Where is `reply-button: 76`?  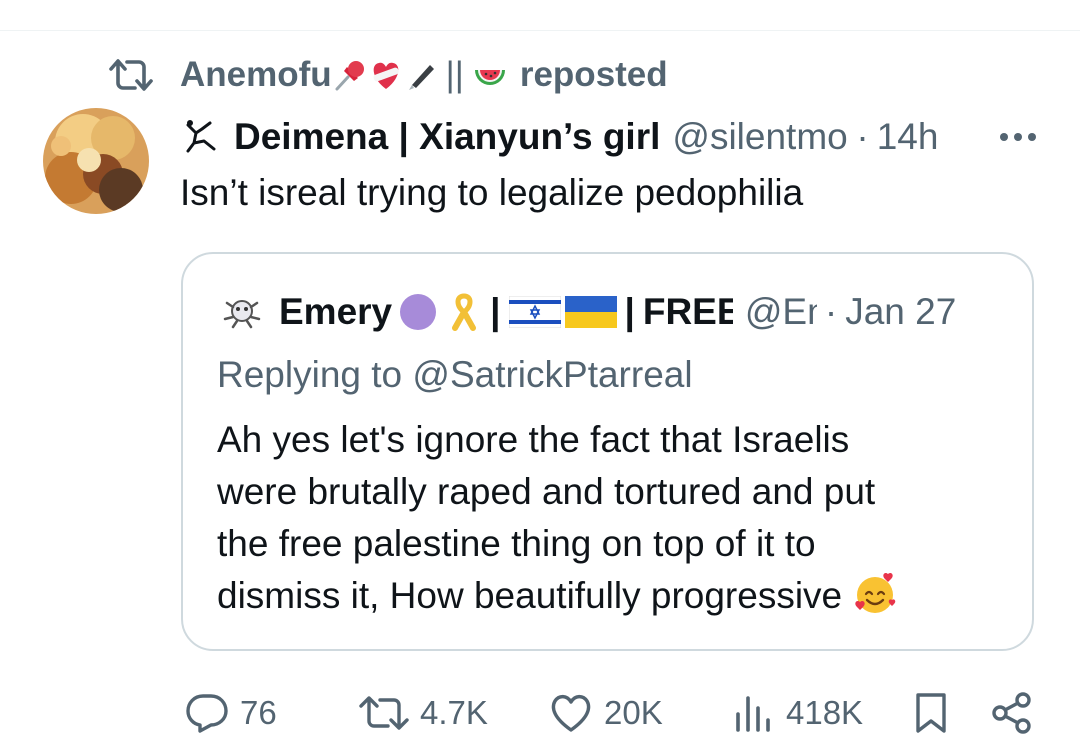
reply-button: 76 is located at coordinates (230, 713).